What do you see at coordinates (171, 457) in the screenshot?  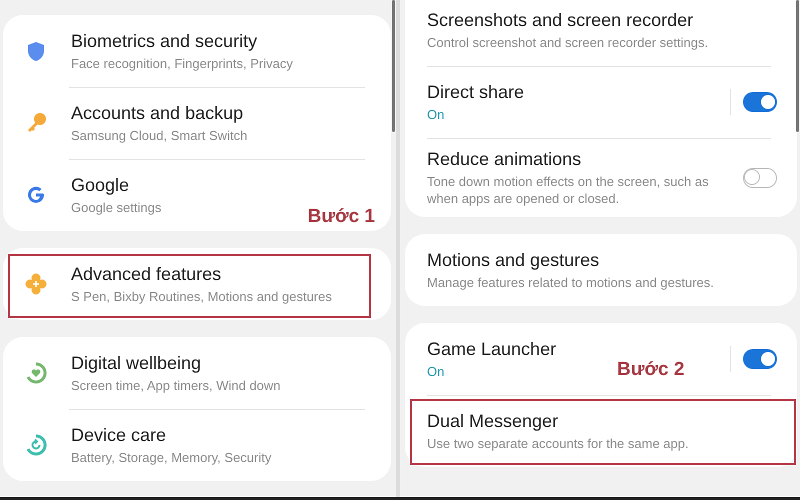 I see `setting-description: Battery, Storage, Memory, Security` at bounding box center [171, 457].